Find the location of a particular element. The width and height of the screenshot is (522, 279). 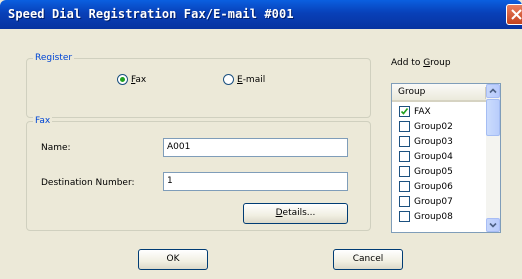

fax-legend: Fax is located at coordinates (43, 121).